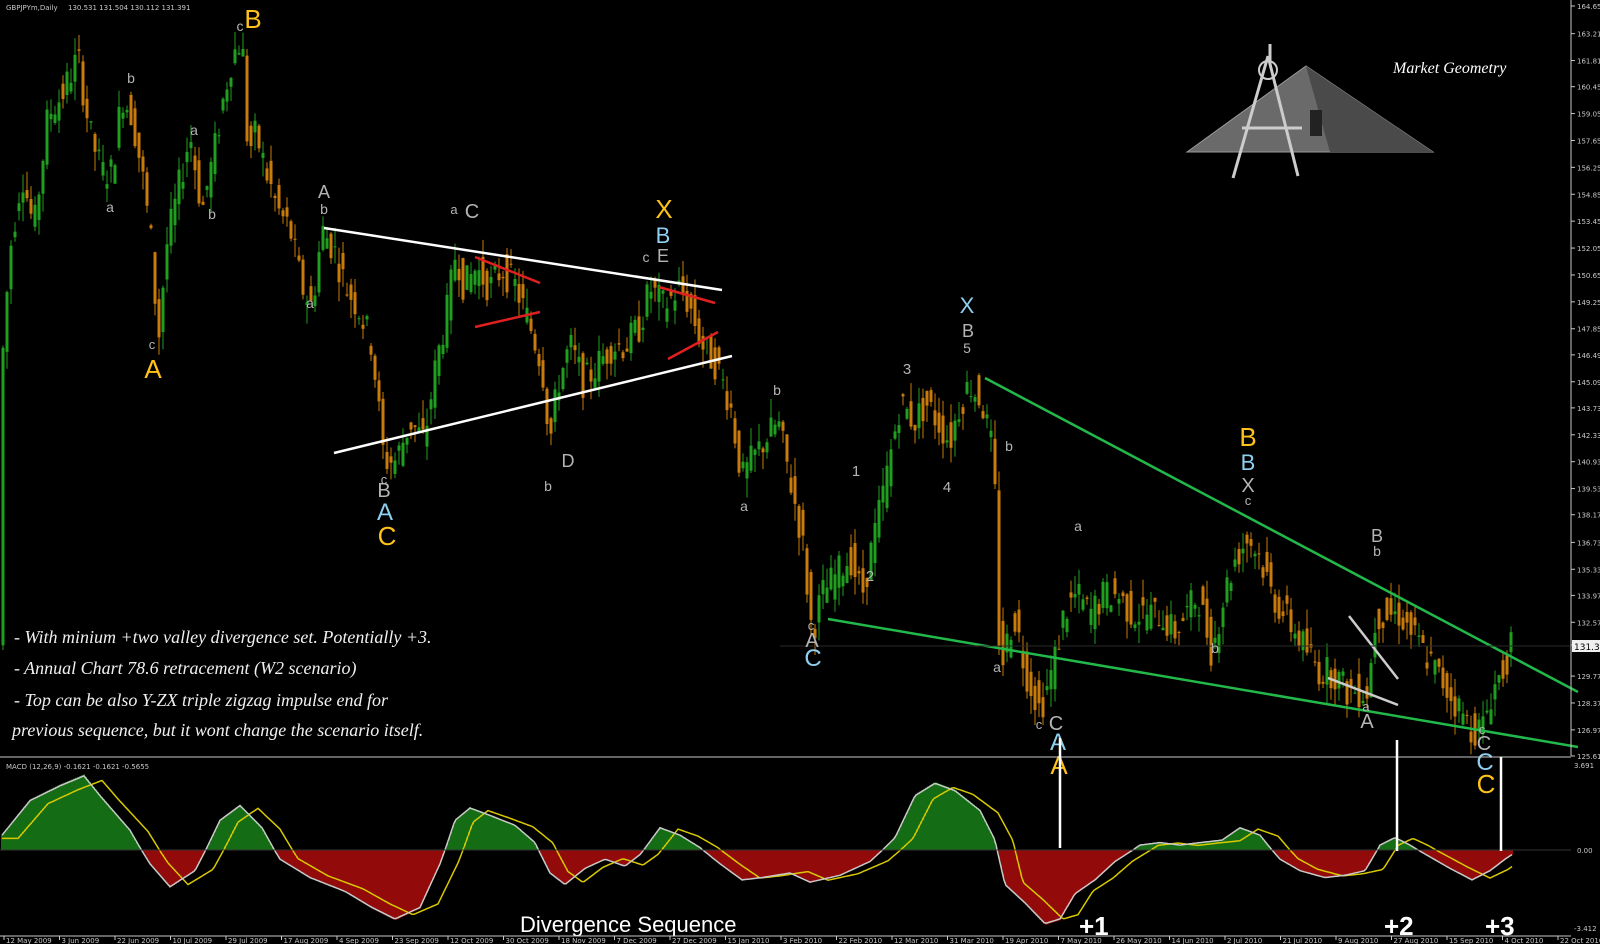  Describe the element at coordinates (1588, 62) in the screenshot. I see `price-tick-label: 161.81` at that location.